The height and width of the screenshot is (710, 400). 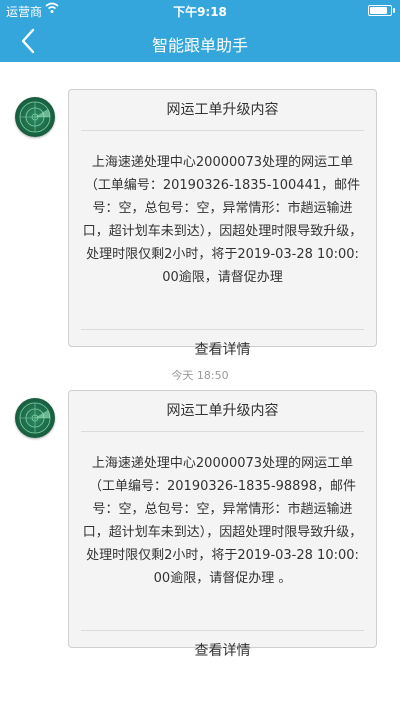 I want to click on status-time: 下午9:18, so click(x=200, y=12).